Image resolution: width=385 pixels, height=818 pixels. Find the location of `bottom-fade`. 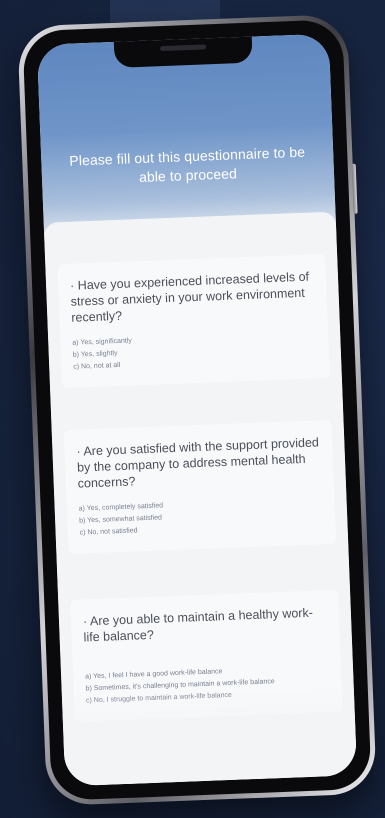

bottom-fade is located at coordinates (209, 736).